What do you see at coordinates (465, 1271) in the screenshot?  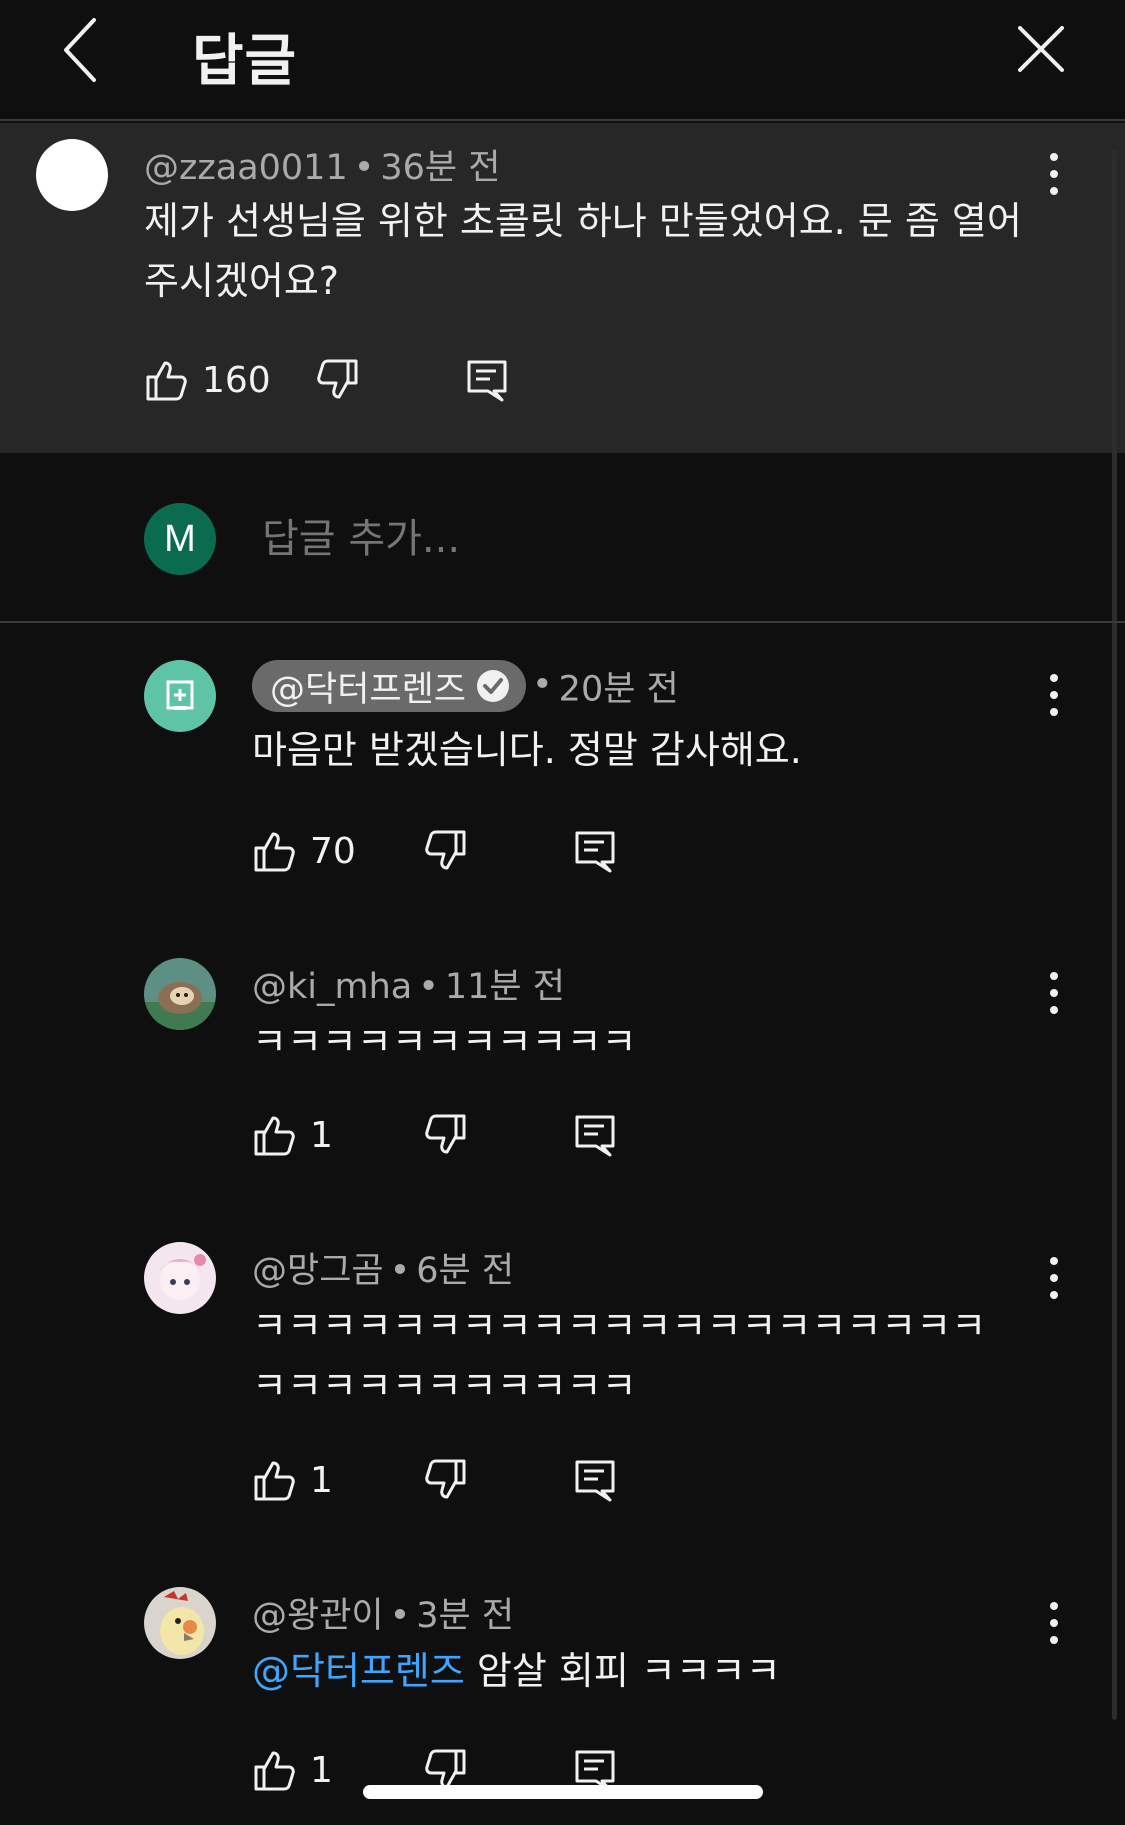 I see `comment-time: 6분 전` at bounding box center [465, 1271].